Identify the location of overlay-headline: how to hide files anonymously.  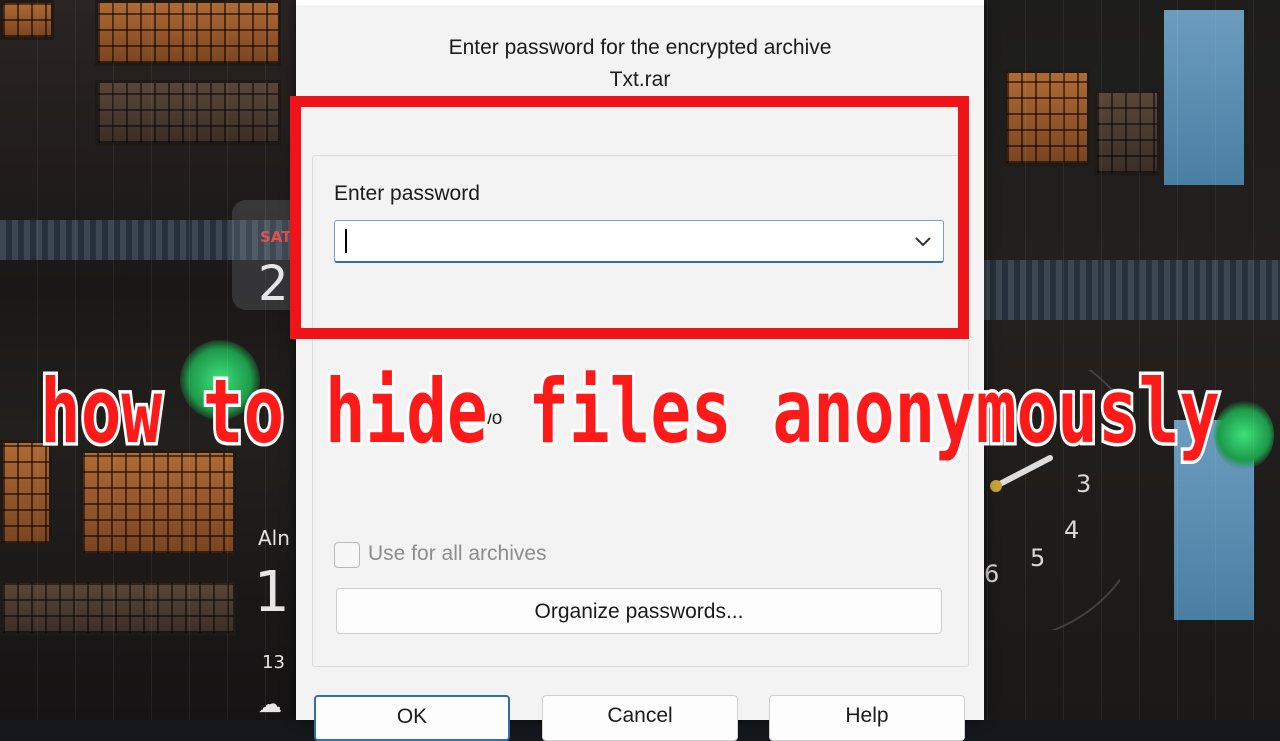
(630, 418).